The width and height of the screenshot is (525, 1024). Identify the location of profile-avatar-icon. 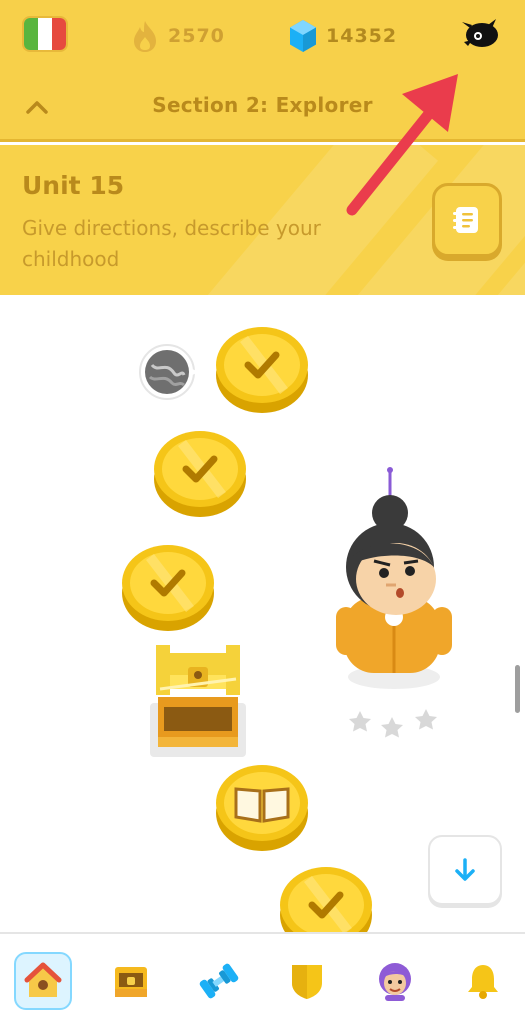
(480, 34).